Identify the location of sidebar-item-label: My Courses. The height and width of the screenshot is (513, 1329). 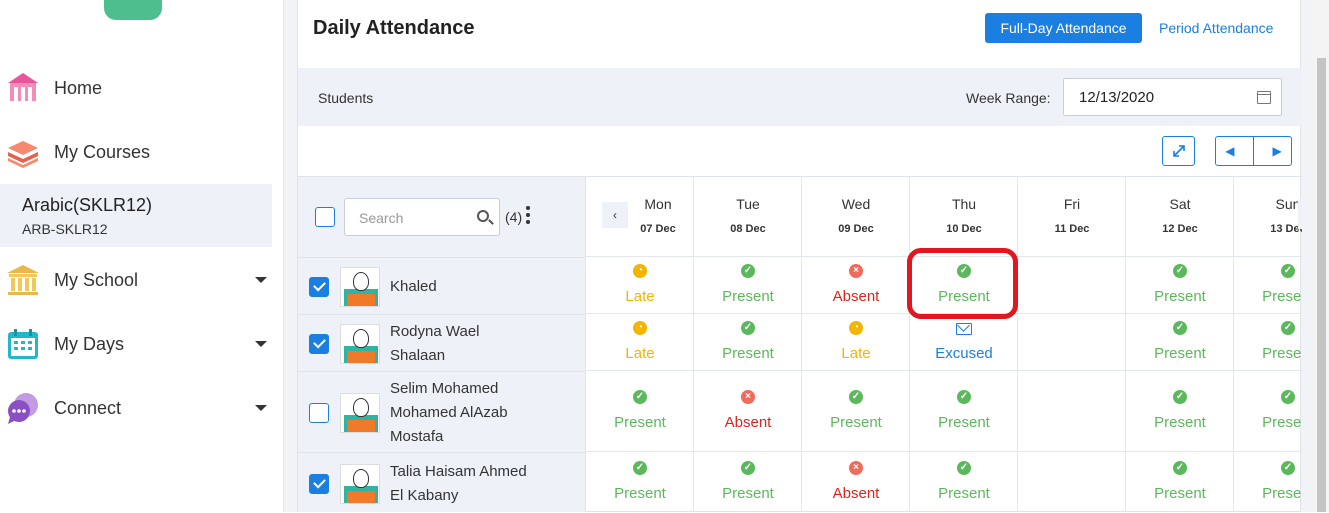
(102, 151).